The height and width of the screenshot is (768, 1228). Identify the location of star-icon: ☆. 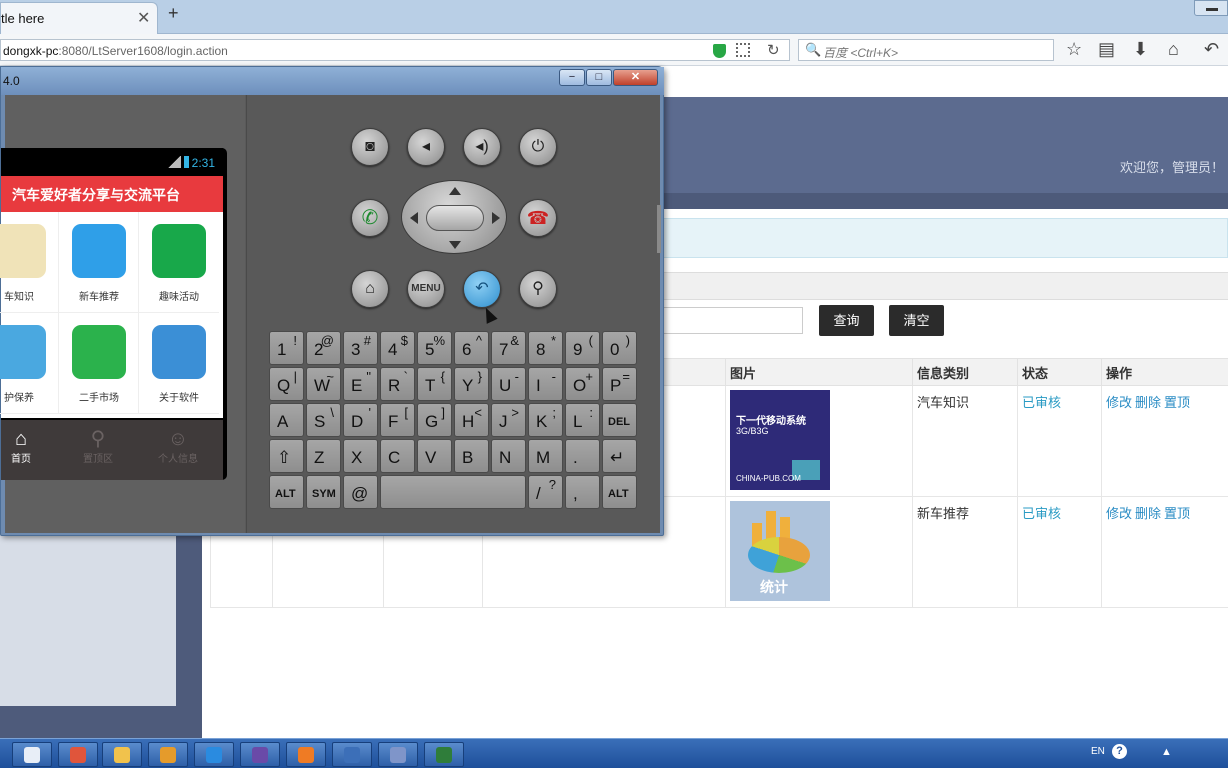
(1074, 49).